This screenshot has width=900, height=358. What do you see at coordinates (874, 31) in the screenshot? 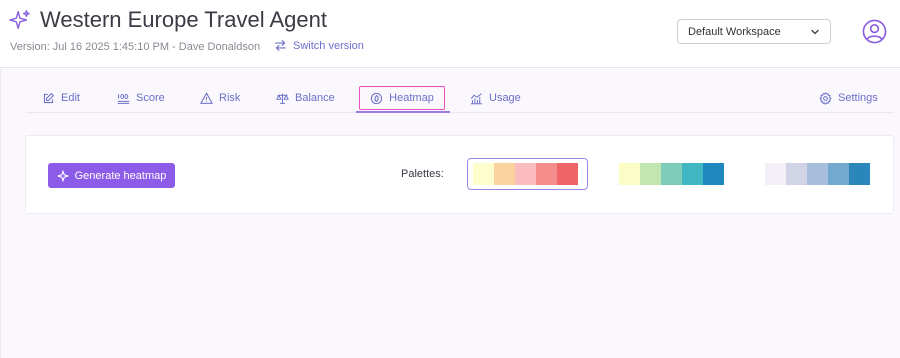
I see `user-icon` at bounding box center [874, 31].